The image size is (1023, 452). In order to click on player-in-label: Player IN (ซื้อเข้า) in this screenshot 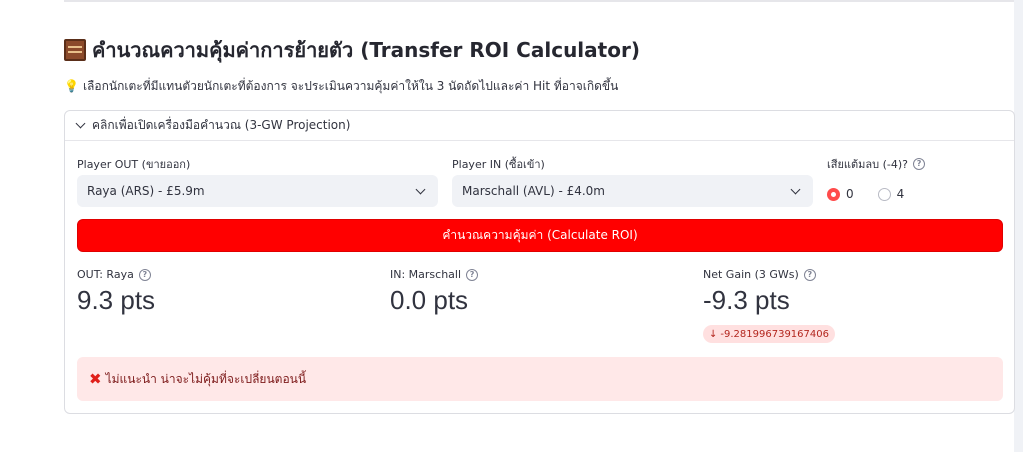, I will do `click(498, 164)`.